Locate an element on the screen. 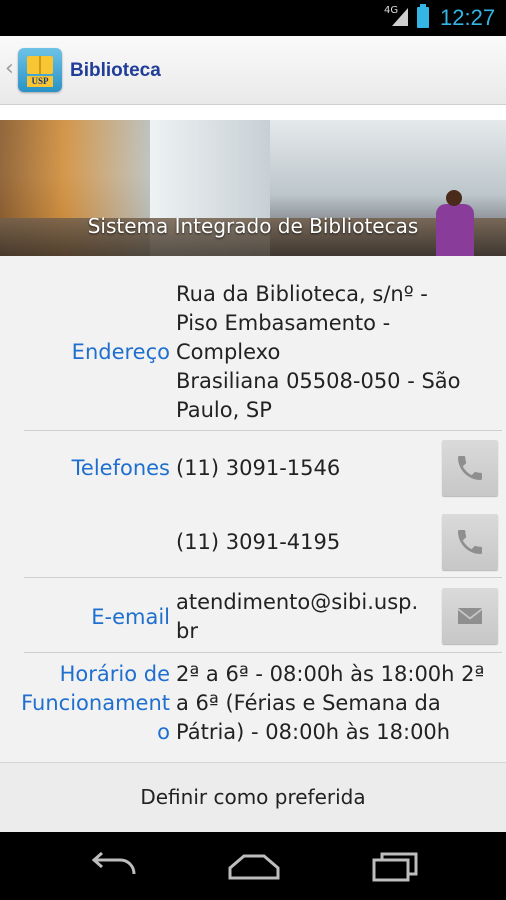  status-bar: 4G 12:27 is located at coordinates (253, 18).